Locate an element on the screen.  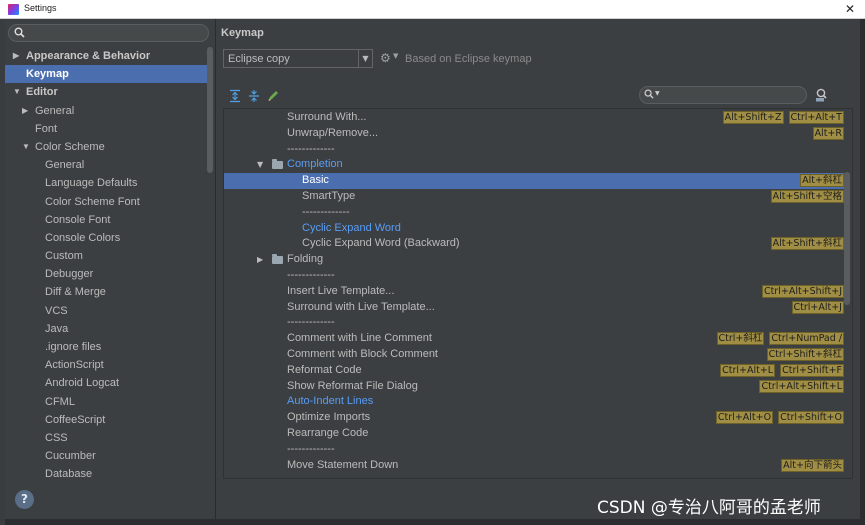
keymap-action-row: Reformat Code Ctrl+Alt+L Ctrl+Shift+F is located at coordinates (534, 371).